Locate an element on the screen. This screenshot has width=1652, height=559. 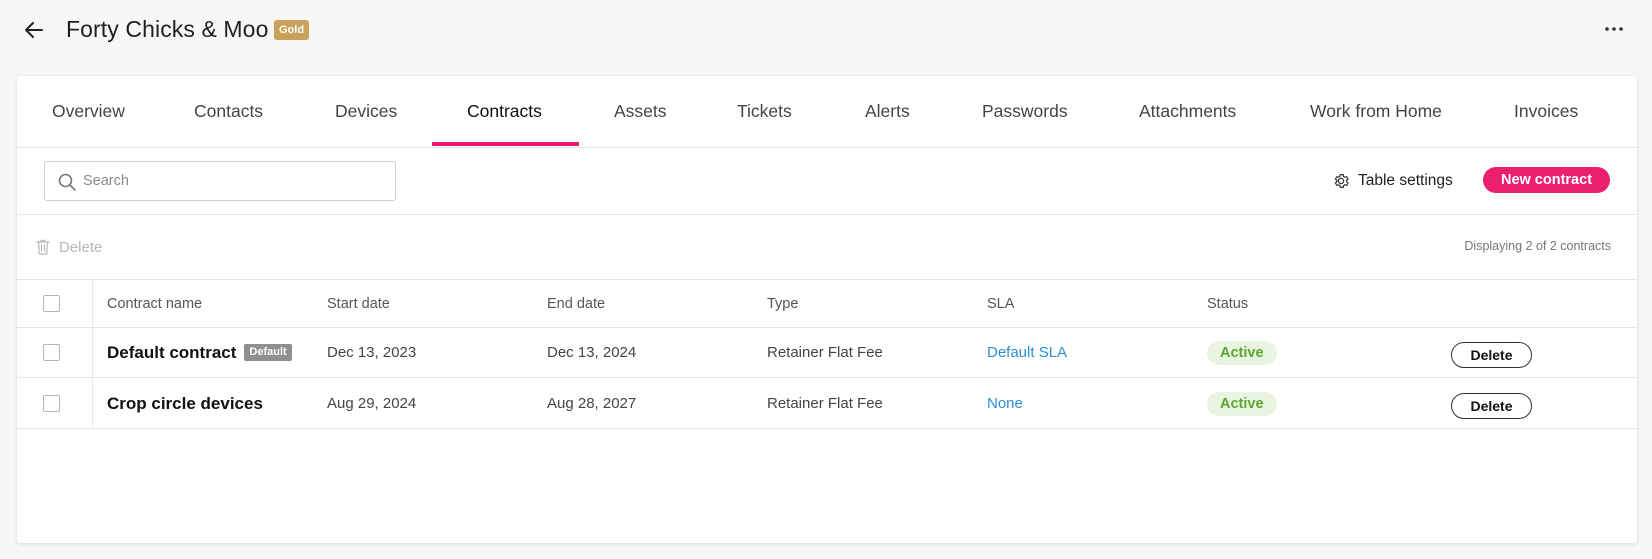
tab-work-from-home: Work from Home is located at coordinates (1376, 112).